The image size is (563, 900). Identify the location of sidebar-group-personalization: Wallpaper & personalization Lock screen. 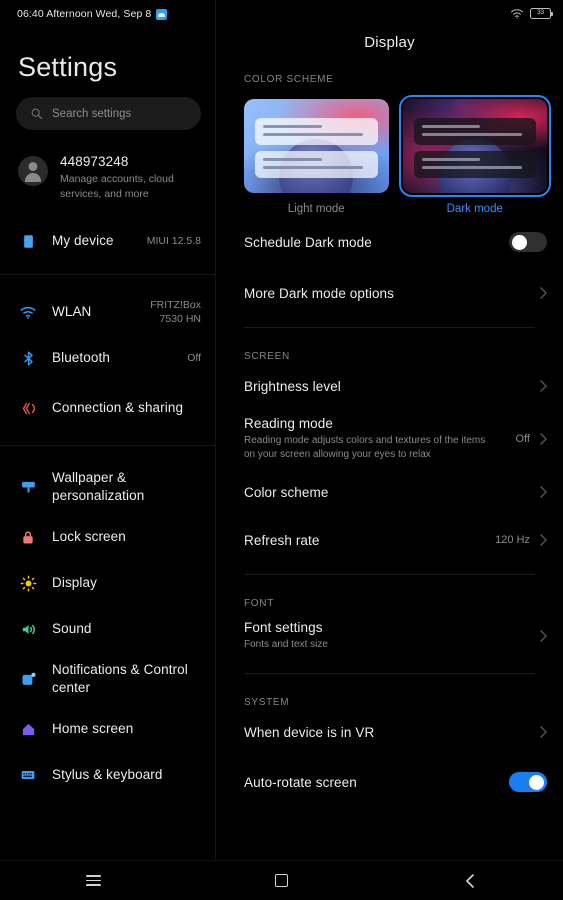
(107, 629).